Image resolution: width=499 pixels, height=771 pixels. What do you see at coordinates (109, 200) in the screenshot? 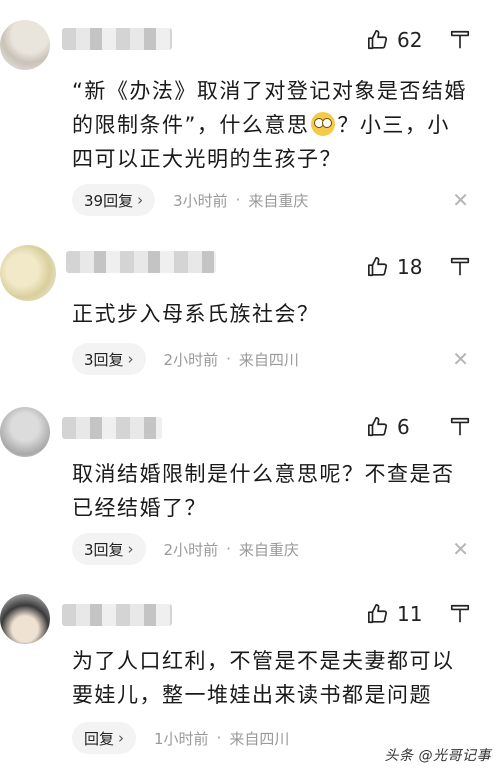
I see `reply-label: 39回复` at bounding box center [109, 200].